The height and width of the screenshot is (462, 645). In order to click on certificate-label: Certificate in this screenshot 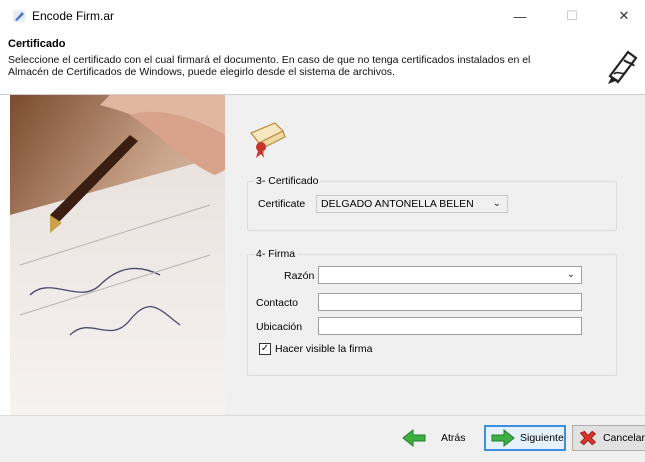, I will do `click(282, 204)`.